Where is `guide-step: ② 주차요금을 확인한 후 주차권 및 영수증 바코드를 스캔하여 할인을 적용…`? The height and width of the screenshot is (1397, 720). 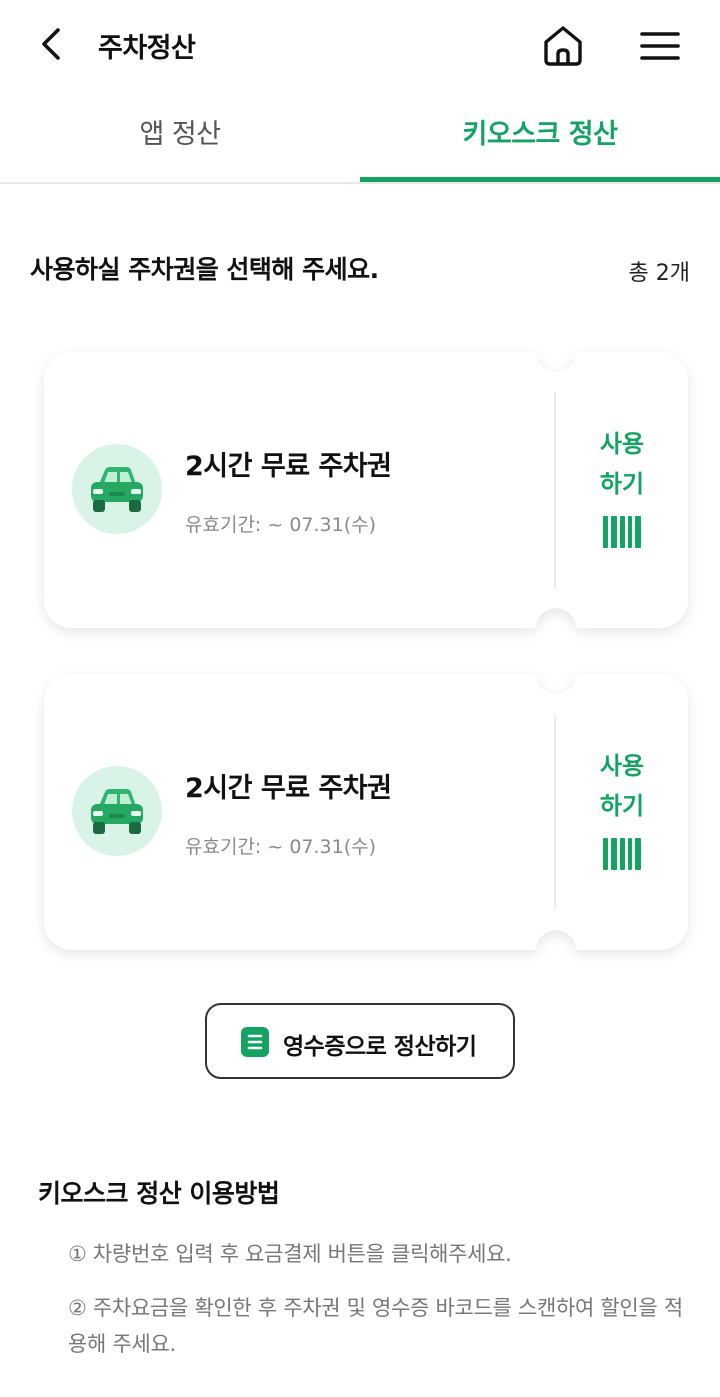 guide-step: ② 주차요금을 확인한 후 주차권 및 영수증 바코드를 스캔하여 할인을 적용… is located at coordinates (375, 1326).